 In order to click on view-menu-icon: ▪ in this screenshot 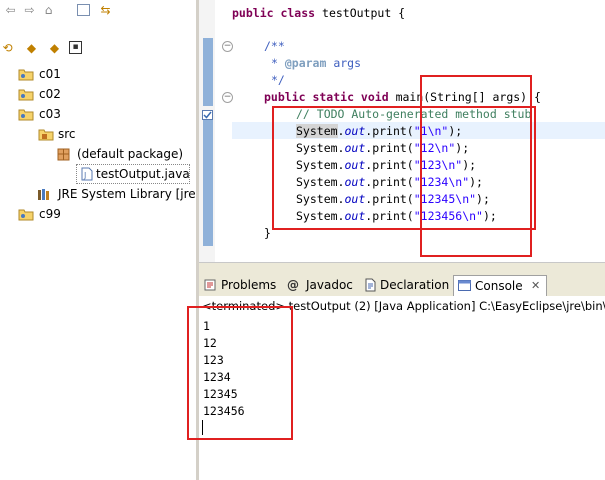, I will do `click(75, 47)`.